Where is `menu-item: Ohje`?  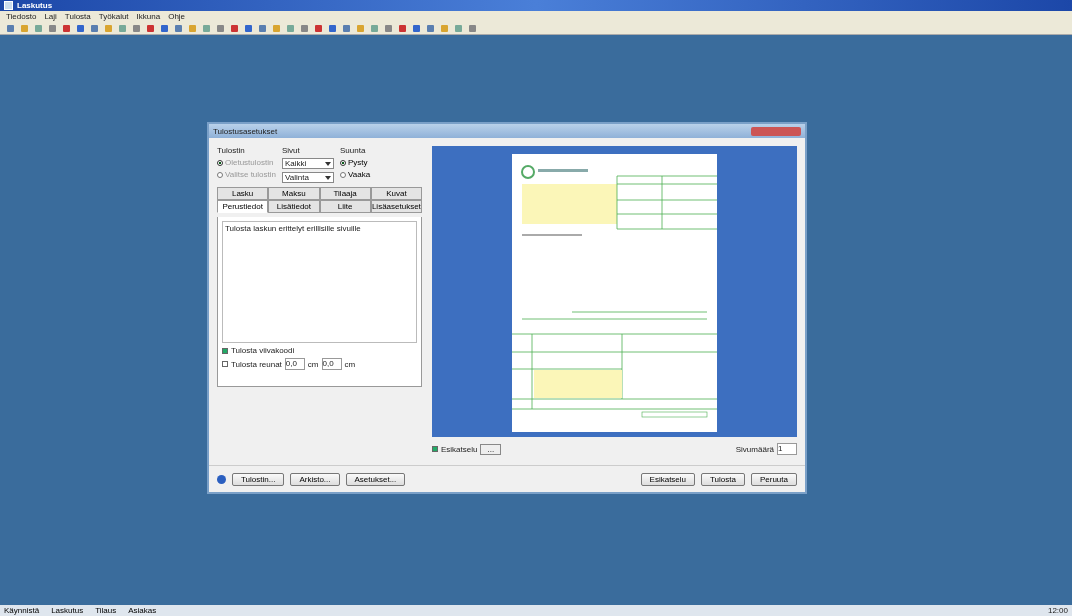 menu-item: Ohje is located at coordinates (177, 16).